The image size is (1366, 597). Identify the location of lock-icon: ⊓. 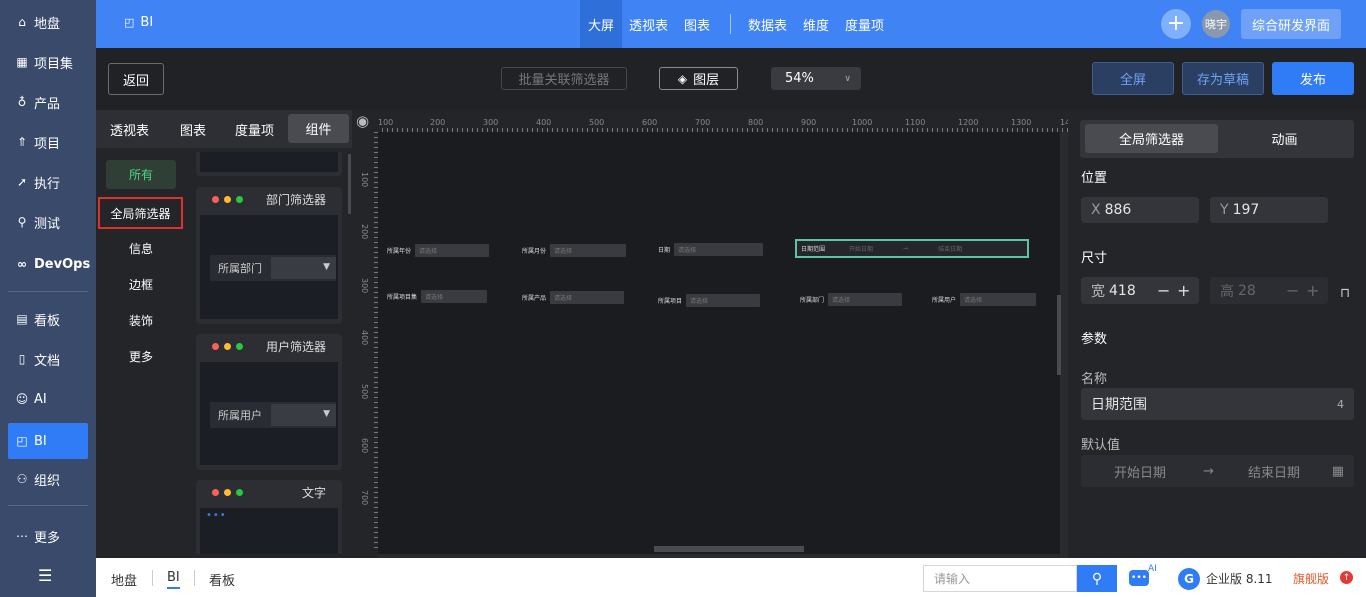
(1345, 293).